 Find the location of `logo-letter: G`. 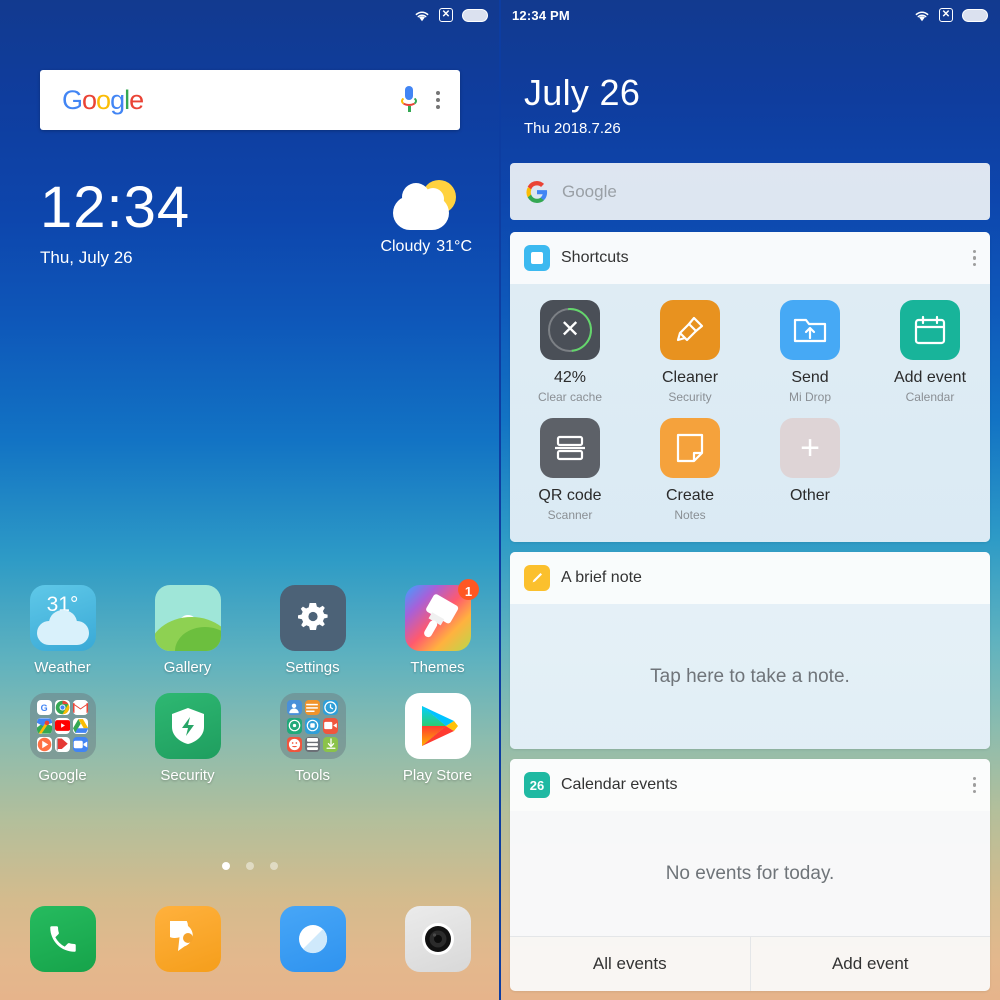

logo-letter: G is located at coordinates (72, 99).